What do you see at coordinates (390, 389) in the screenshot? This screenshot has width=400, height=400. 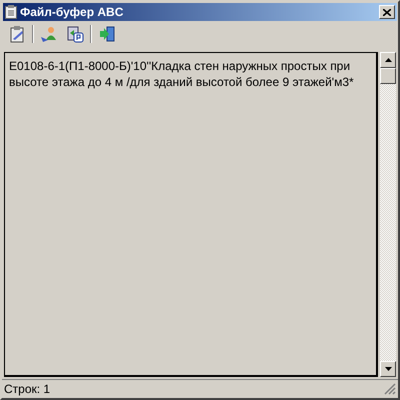 I see `resize-grip-icon` at bounding box center [390, 389].